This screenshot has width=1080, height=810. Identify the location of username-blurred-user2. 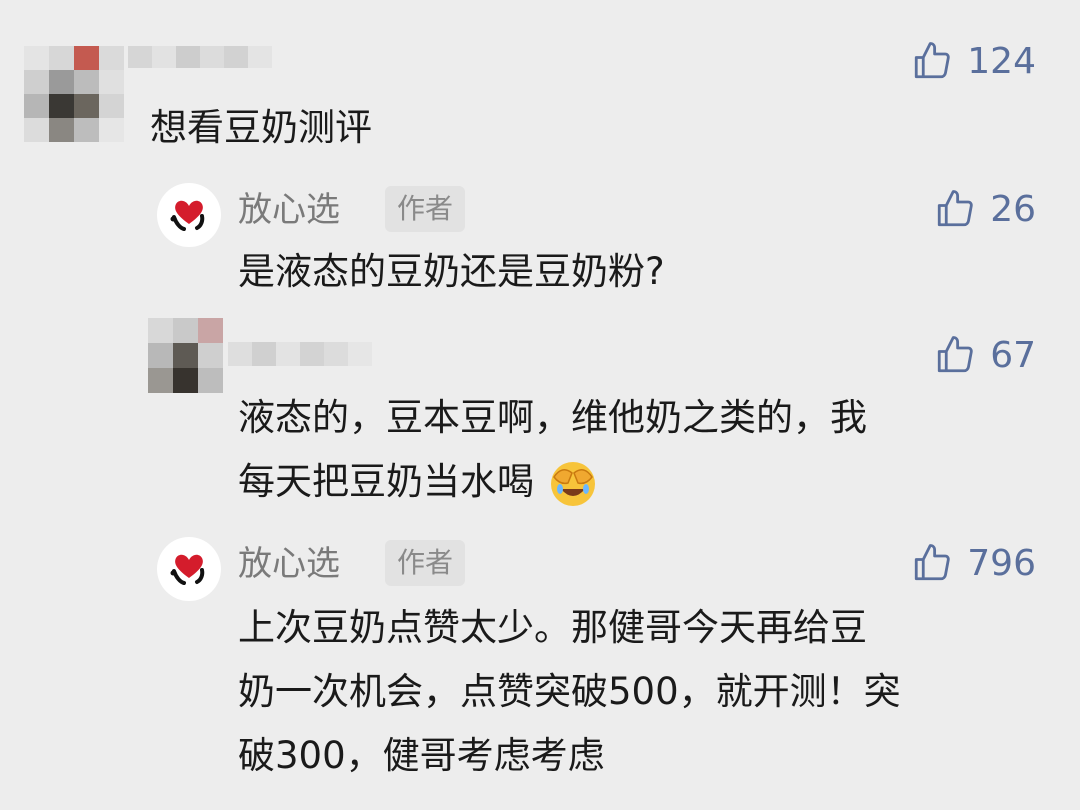
(300, 354).